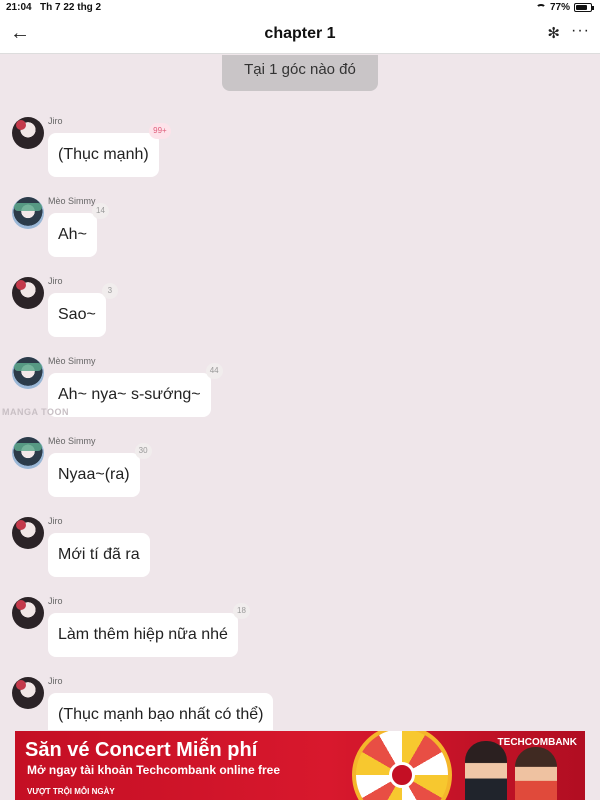 This screenshot has height=800, width=600. Describe the element at coordinates (160, 131) in the screenshot. I see `comment-count-badge: 99+` at that location.